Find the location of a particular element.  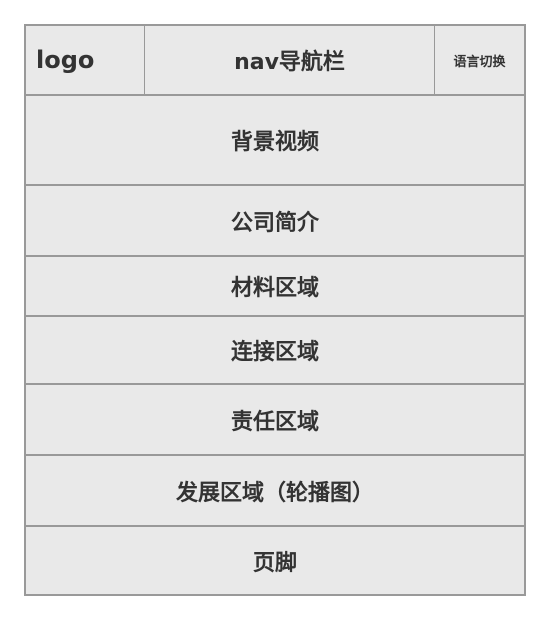

development-carousel-section: 发展区域（轮播图） is located at coordinates (275, 489).